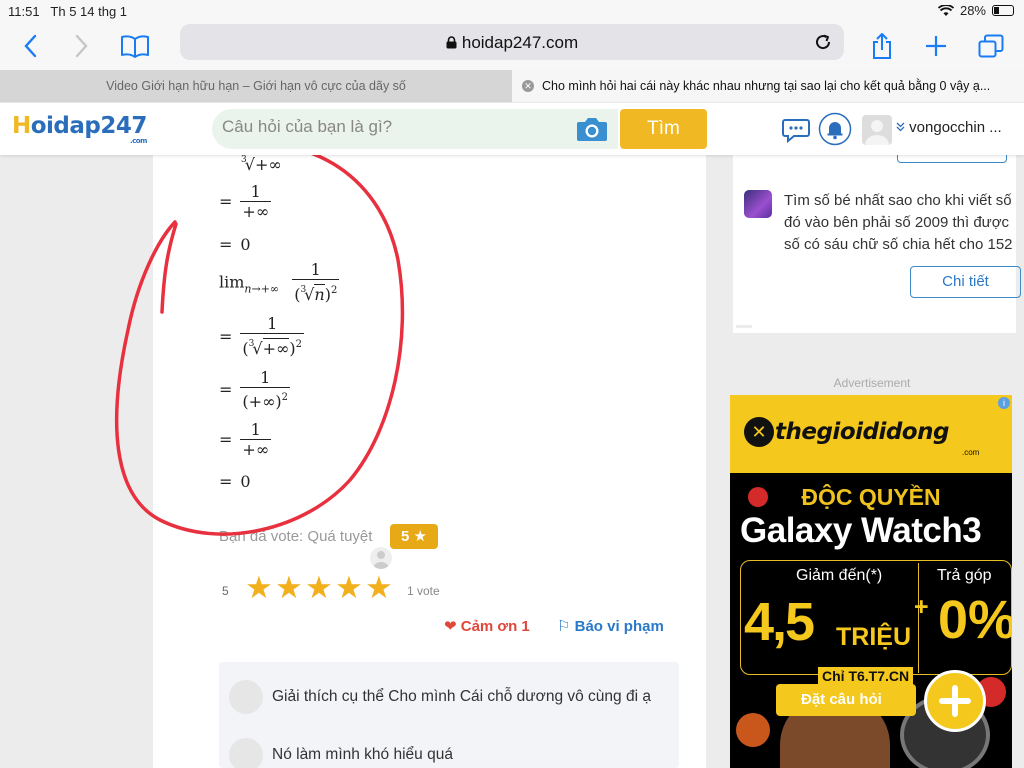 The image size is (1024, 768). I want to click on voter-avatar, so click(381, 558).